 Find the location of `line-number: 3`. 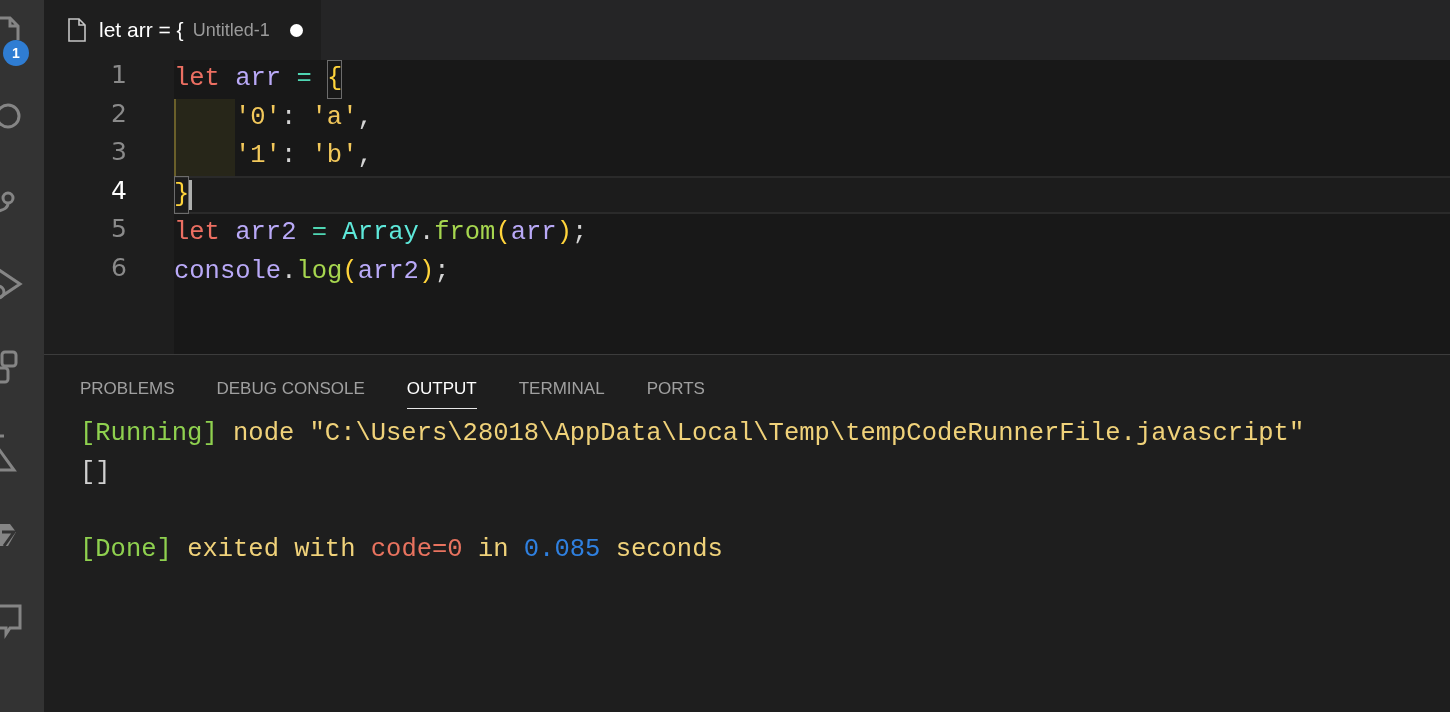

line-number: 3 is located at coordinates (118, 152).